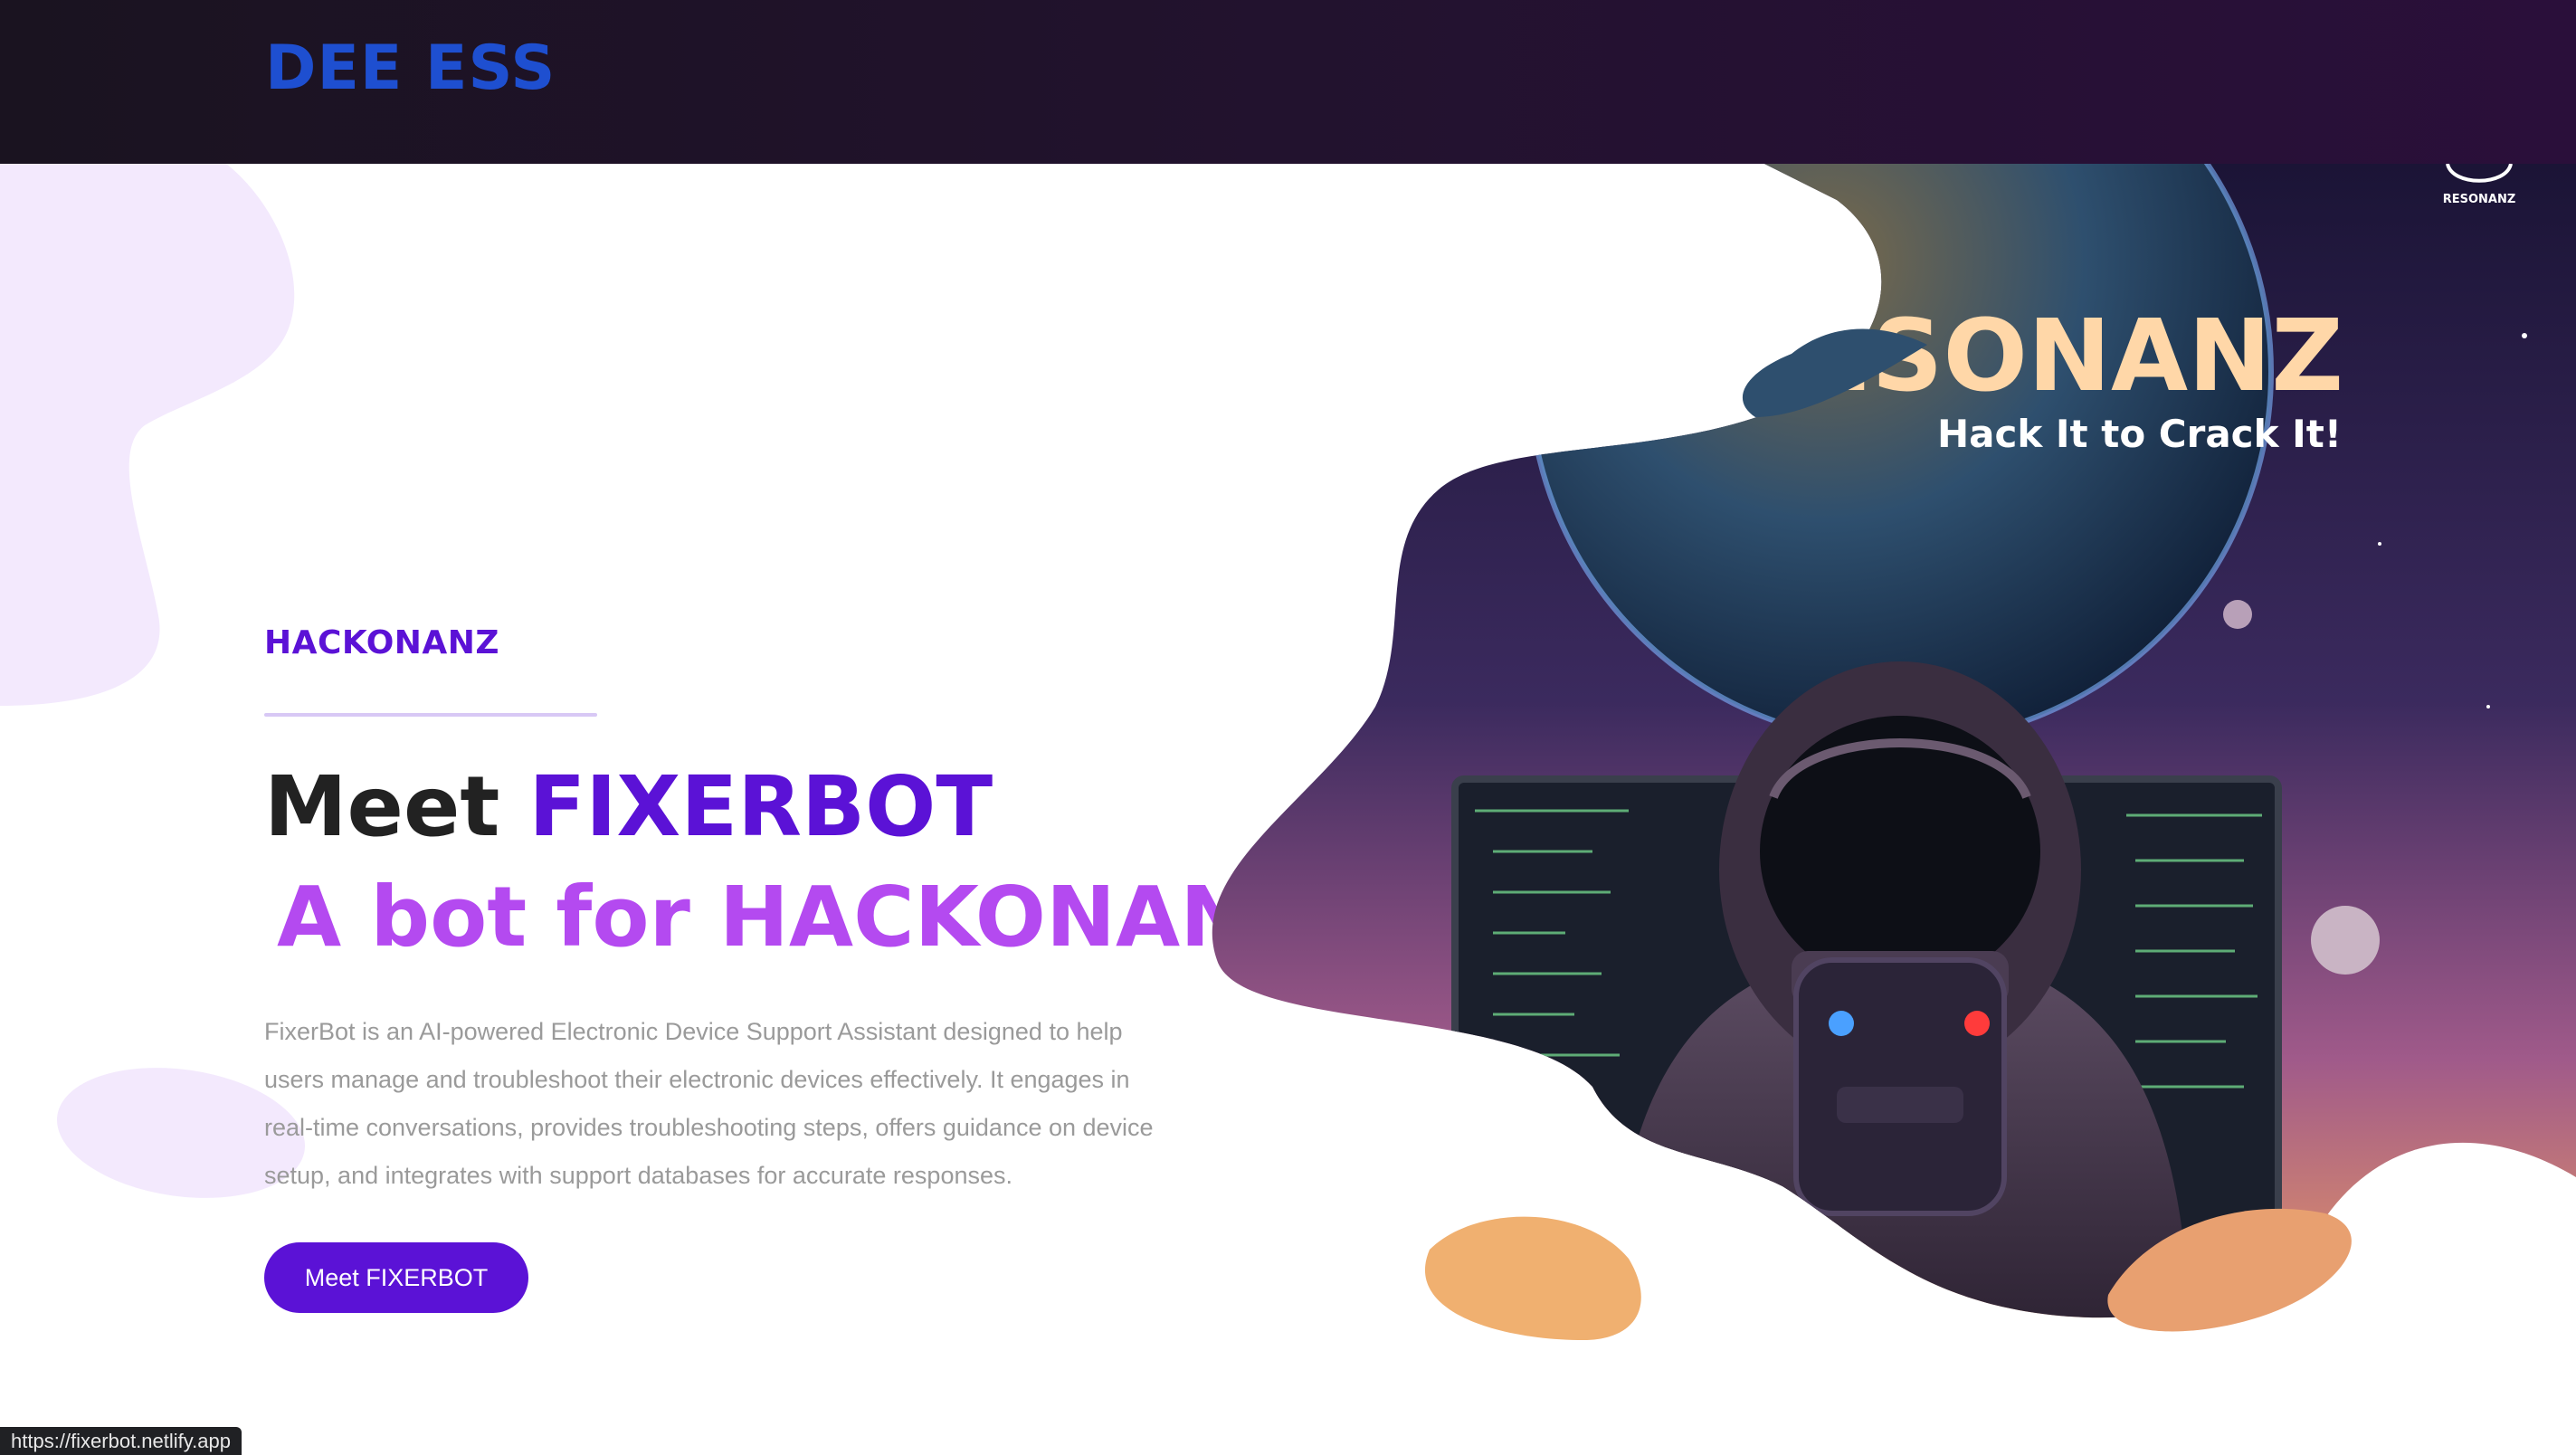 This screenshot has height=1455, width=2576. I want to click on poster-fragment-bottom-left, so click(1532, 1278).